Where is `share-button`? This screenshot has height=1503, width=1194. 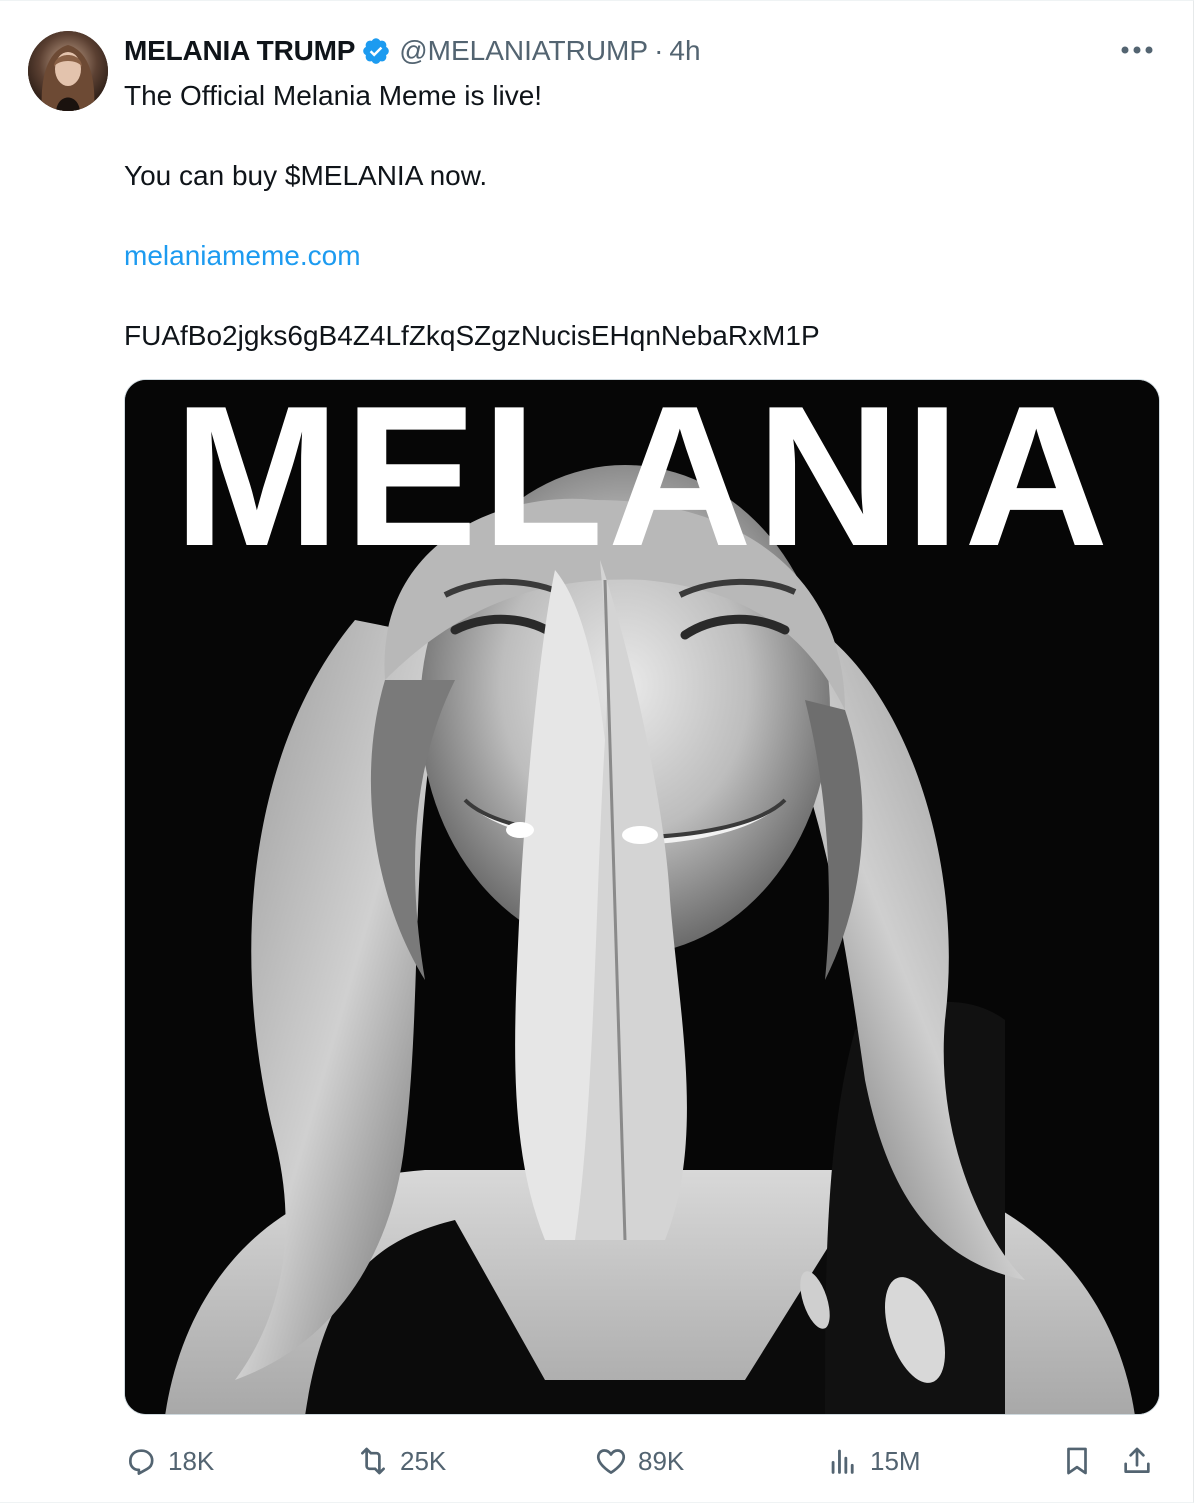 share-button is located at coordinates (1137, 1461).